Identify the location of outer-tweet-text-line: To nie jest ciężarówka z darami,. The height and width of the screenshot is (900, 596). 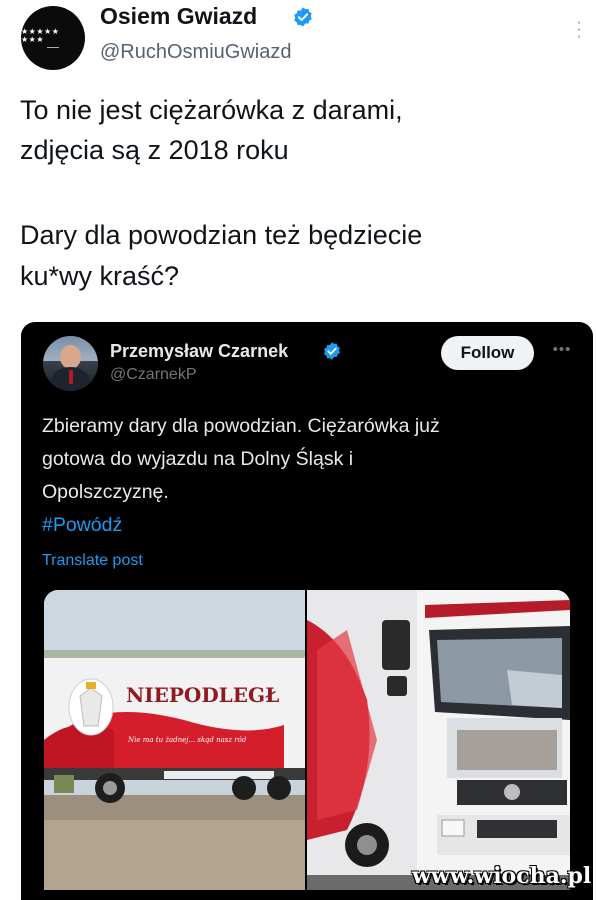
(211, 110).